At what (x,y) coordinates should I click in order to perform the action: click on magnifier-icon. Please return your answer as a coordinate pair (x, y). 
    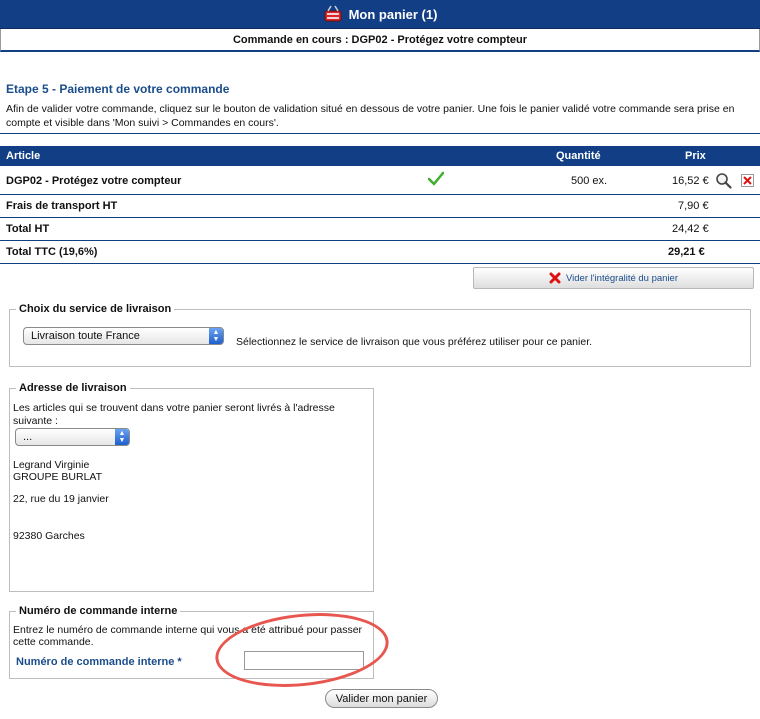
    Looking at the image, I should click on (723, 182).